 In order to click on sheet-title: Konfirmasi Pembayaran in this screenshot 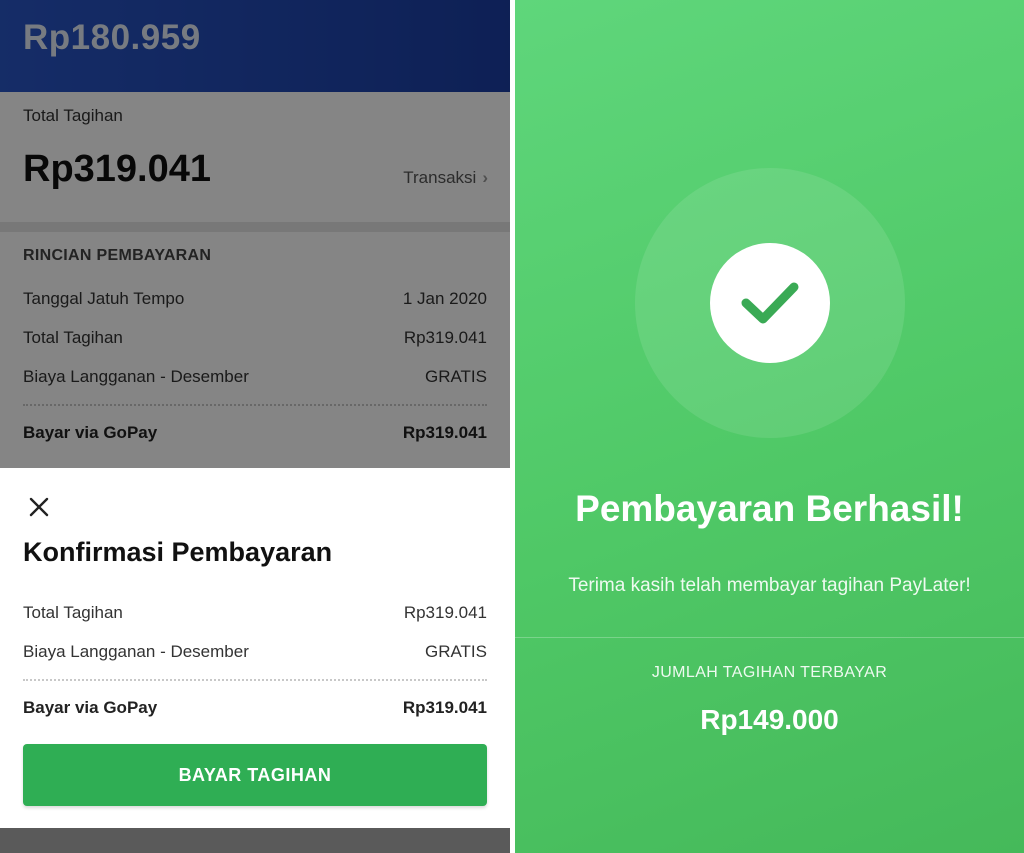, I will do `click(178, 552)`.